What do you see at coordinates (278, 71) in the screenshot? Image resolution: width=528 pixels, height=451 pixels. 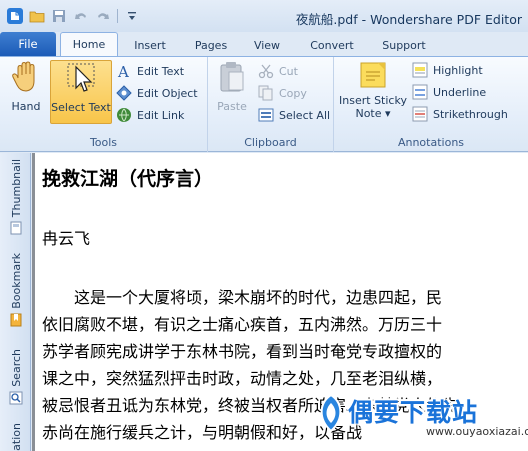 I see `cut-button: Cut` at bounding box center [278, 71].